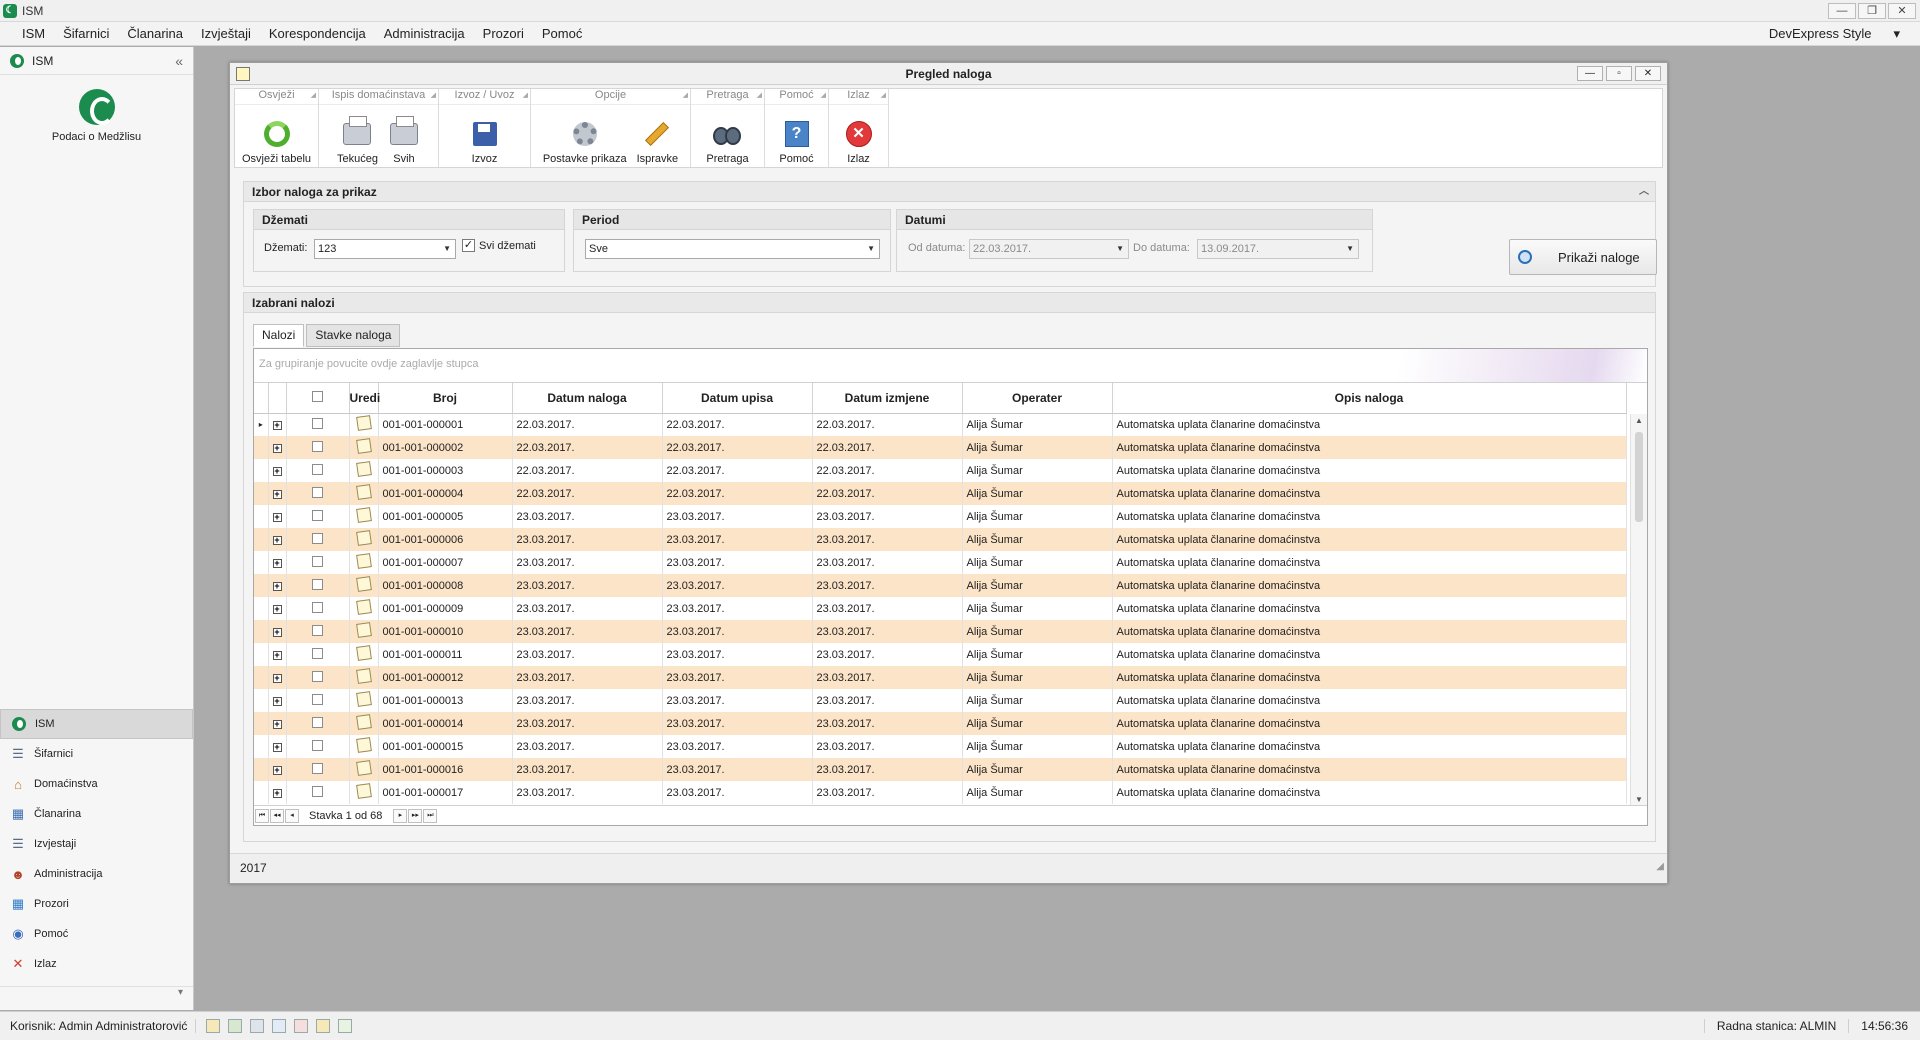 Image resolution: width=1920 pixels, height=1040 pixels. I want to click on menu-administracija: Administracija, so click(424, 33).